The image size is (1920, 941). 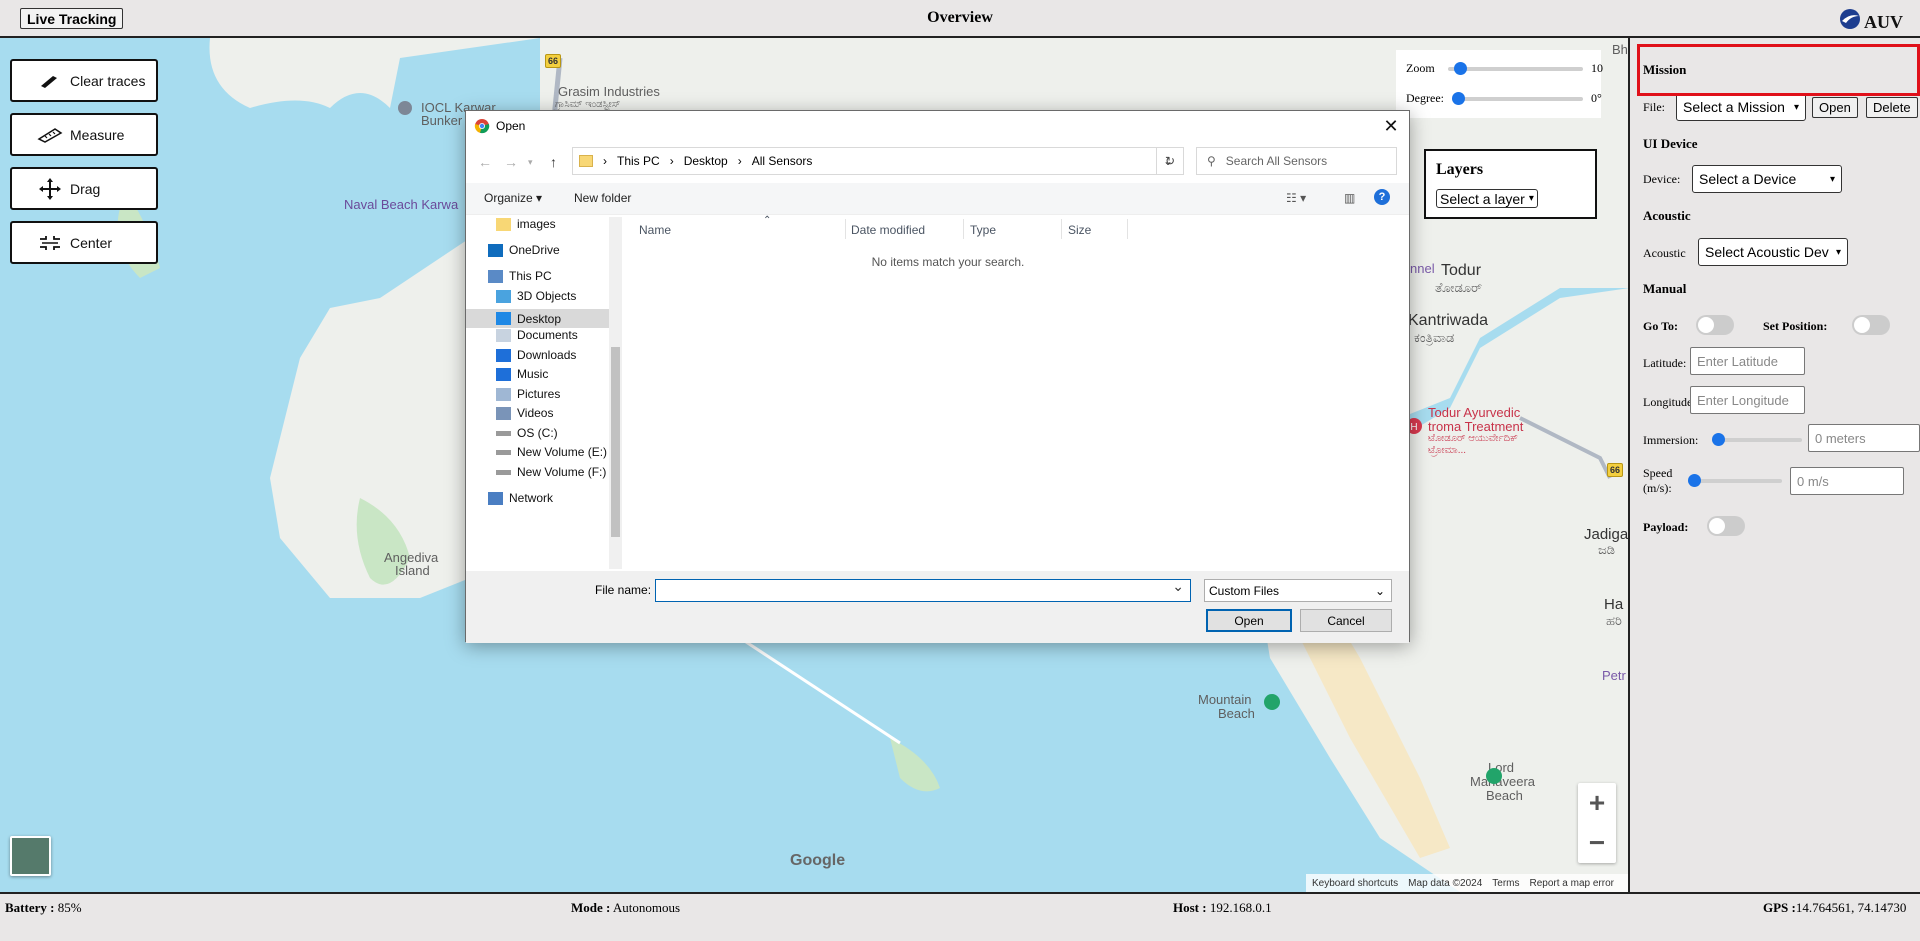 What do you see at coordinates (1871, 325) in the screenshot?
I see `set-position-toggle` at bounding box center [1871, 325].